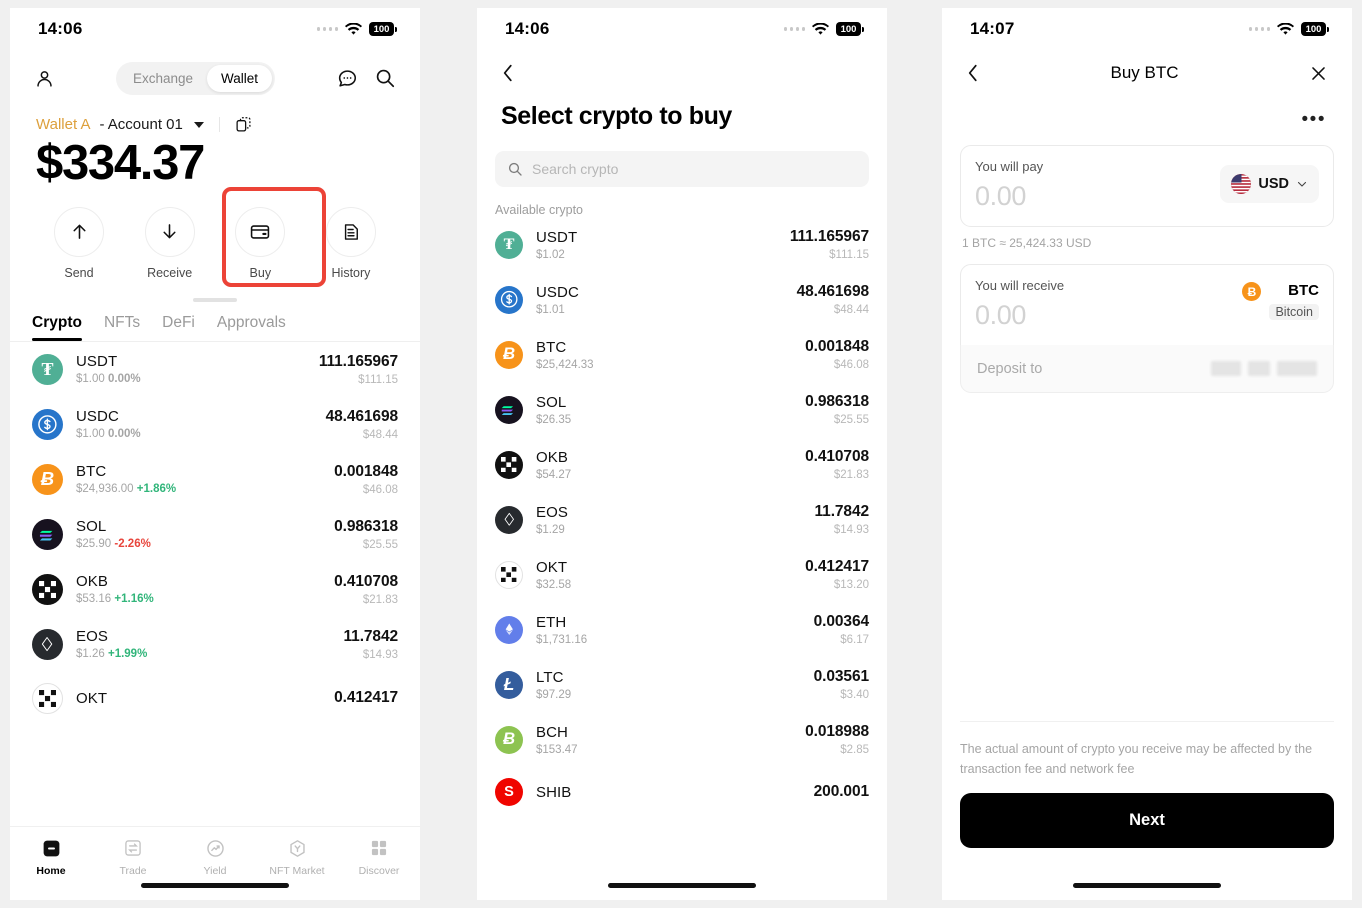 The image size is (1362, 908). What do you see at coordinates (240, 78) in the screenshot?
I see `toggle-wallet: Wallet` at bounding box center [240, 78].